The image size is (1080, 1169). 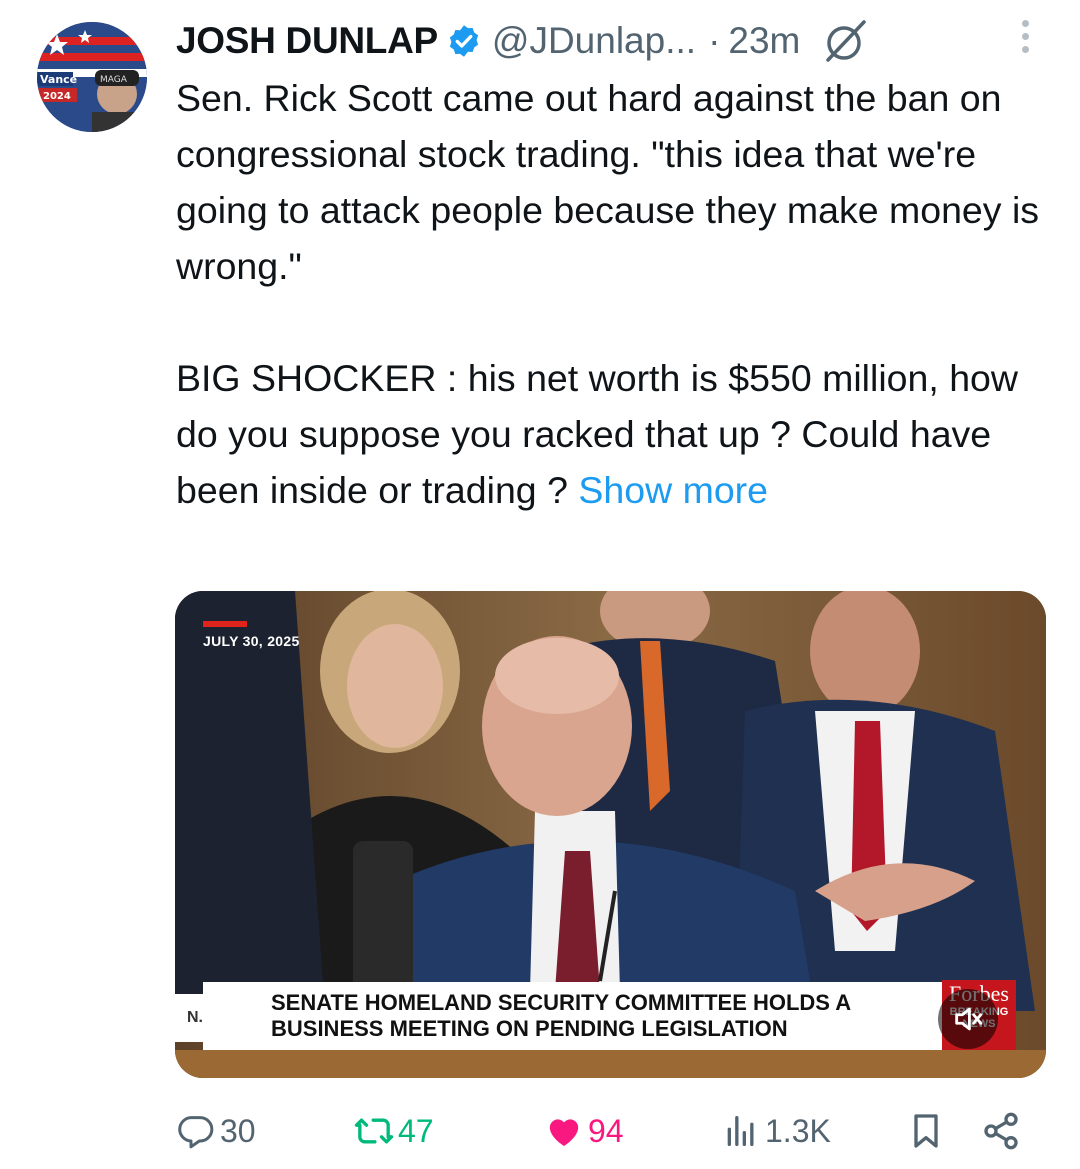 What do you see at coordinates (610, 1064) in the screenshot?
I see `desk-shelf` at bounding box center [610, 1064].